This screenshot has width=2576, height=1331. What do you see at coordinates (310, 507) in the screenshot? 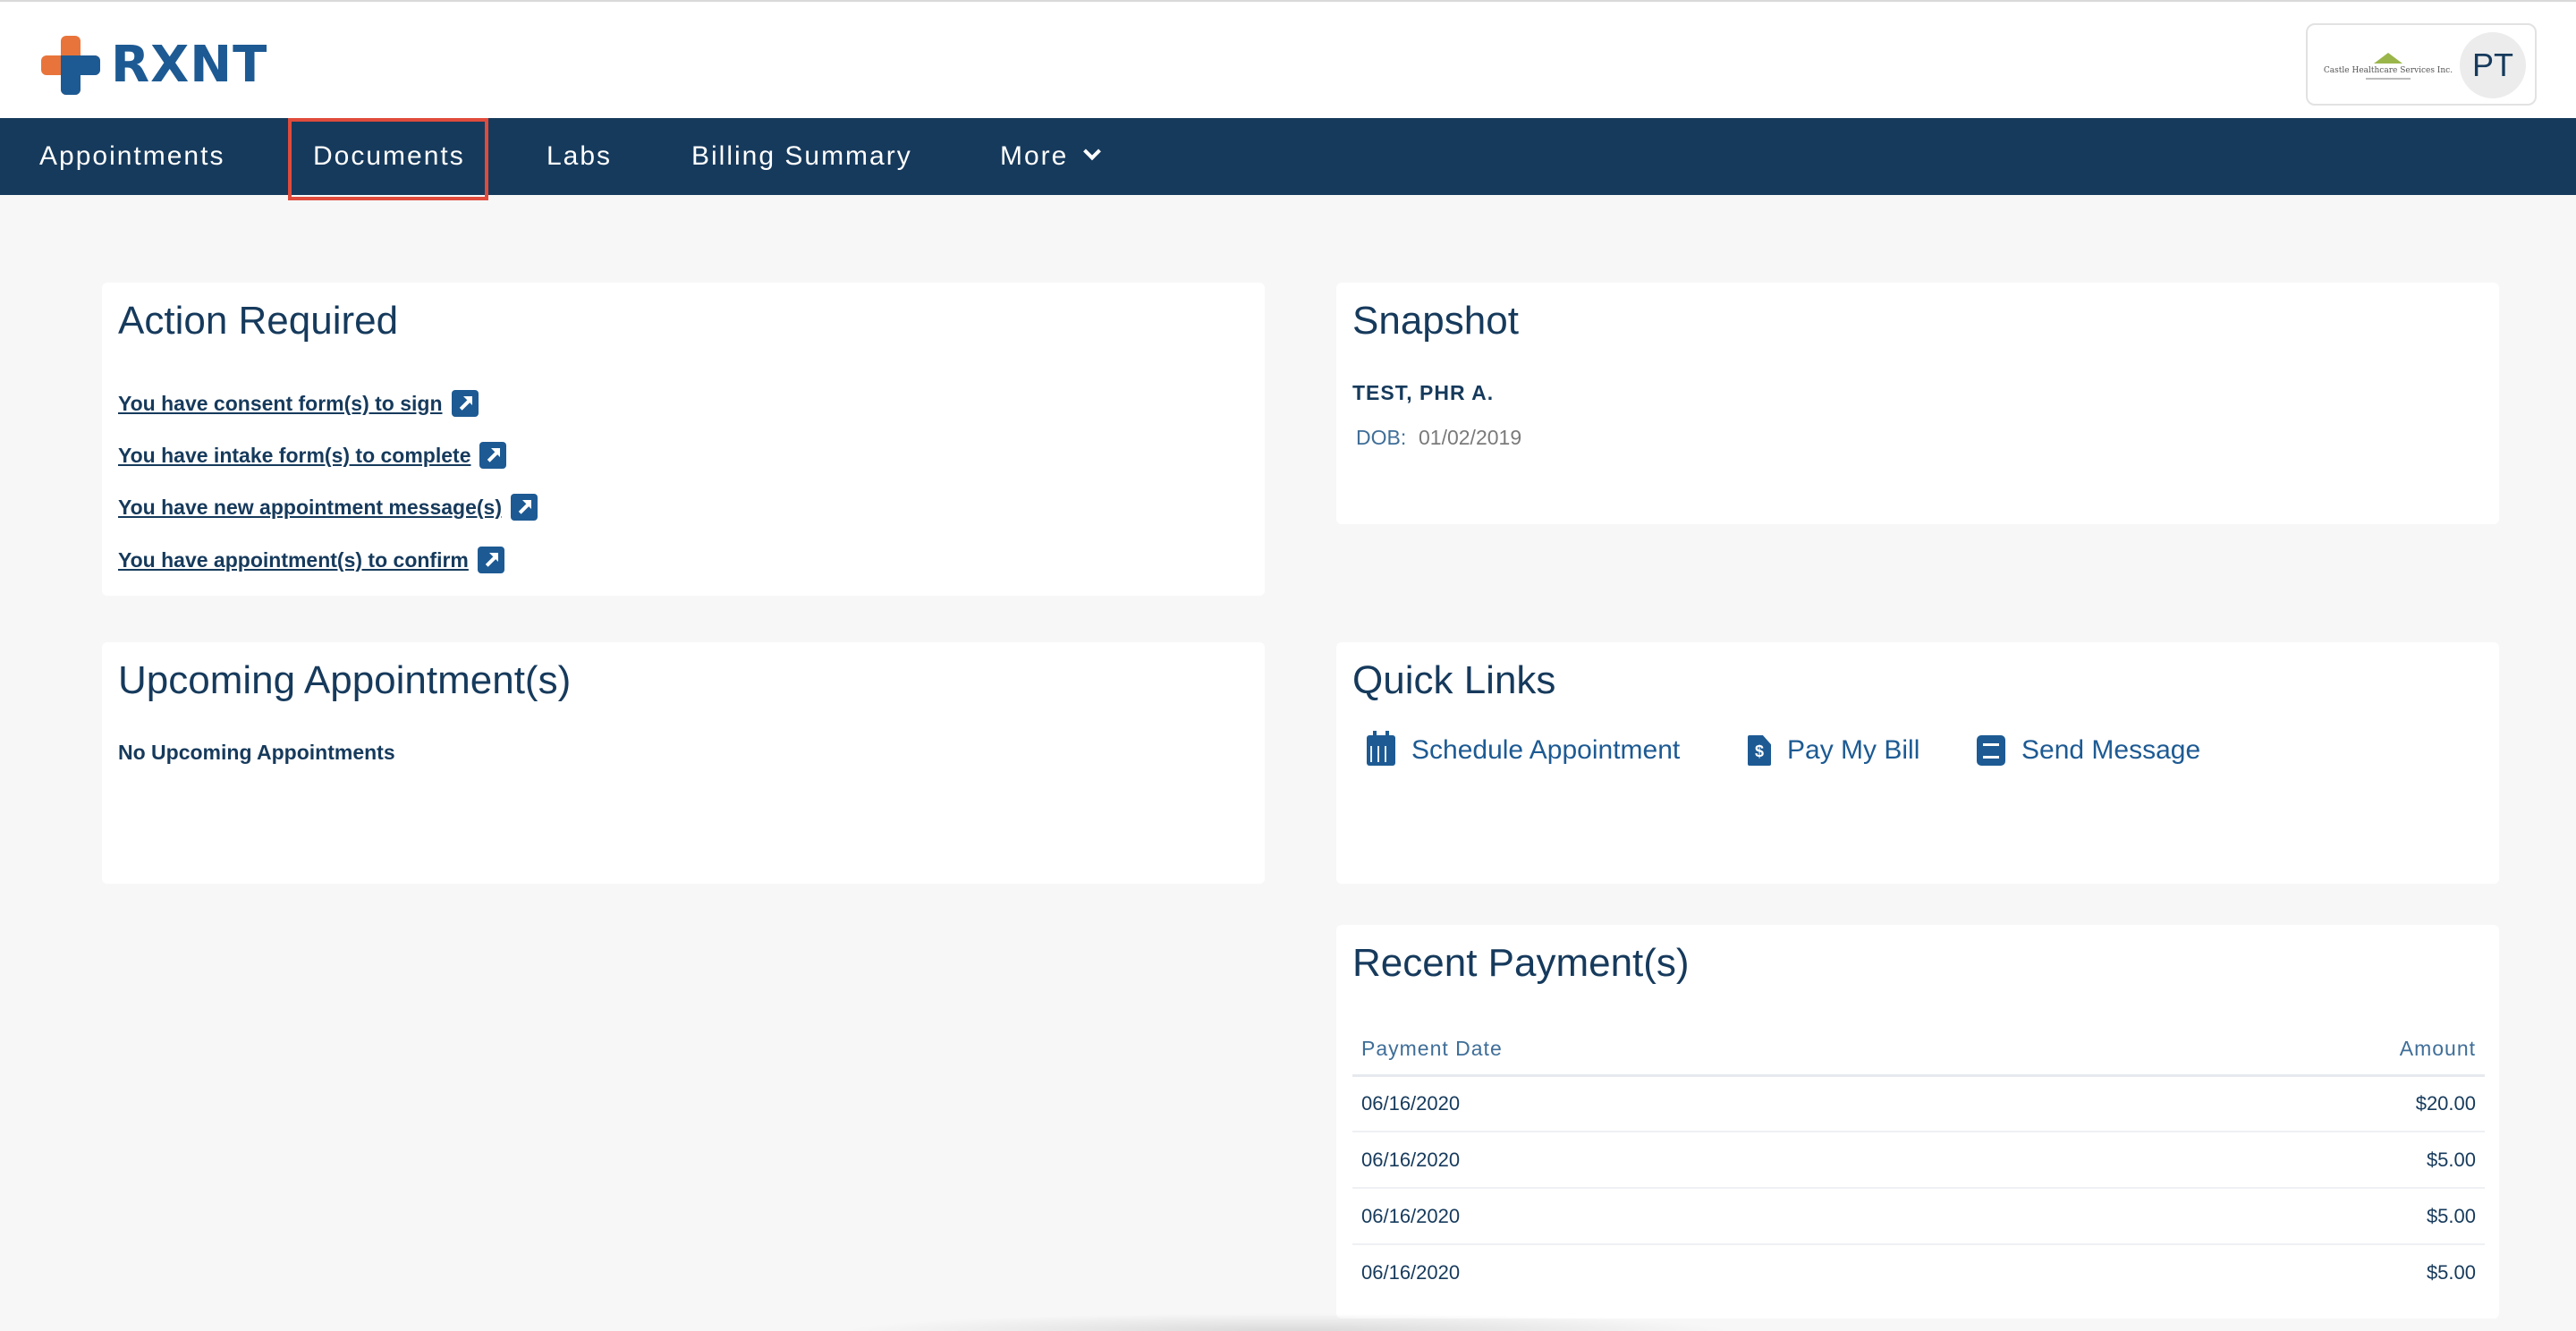
I see `appointment-messages-label: You have new appointment message(s)` at bounding box center [310, 507].